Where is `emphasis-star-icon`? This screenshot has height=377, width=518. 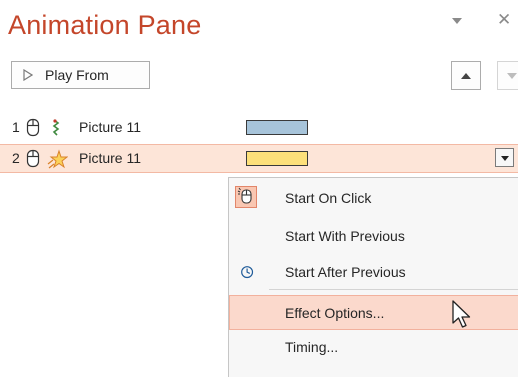
emphasis-star-icon is located at coordinates (57, 159).